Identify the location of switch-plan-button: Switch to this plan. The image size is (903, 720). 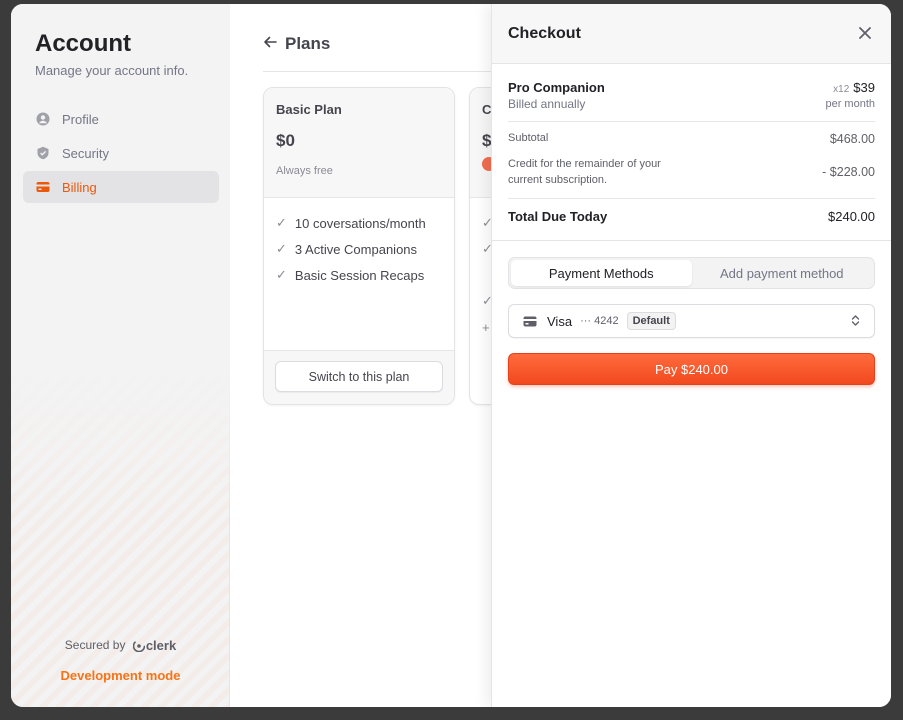
(359, 376).